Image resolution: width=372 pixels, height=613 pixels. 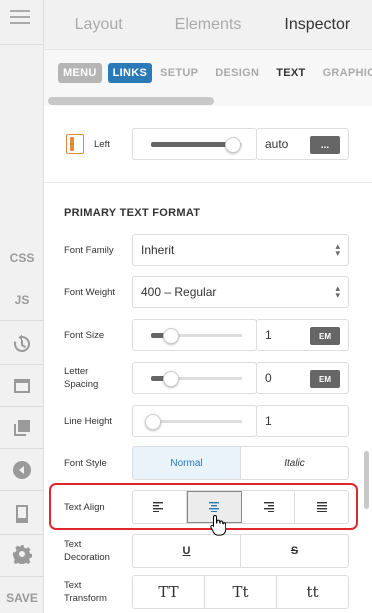 I want to click on history-icon, so click(x=22, y=344).